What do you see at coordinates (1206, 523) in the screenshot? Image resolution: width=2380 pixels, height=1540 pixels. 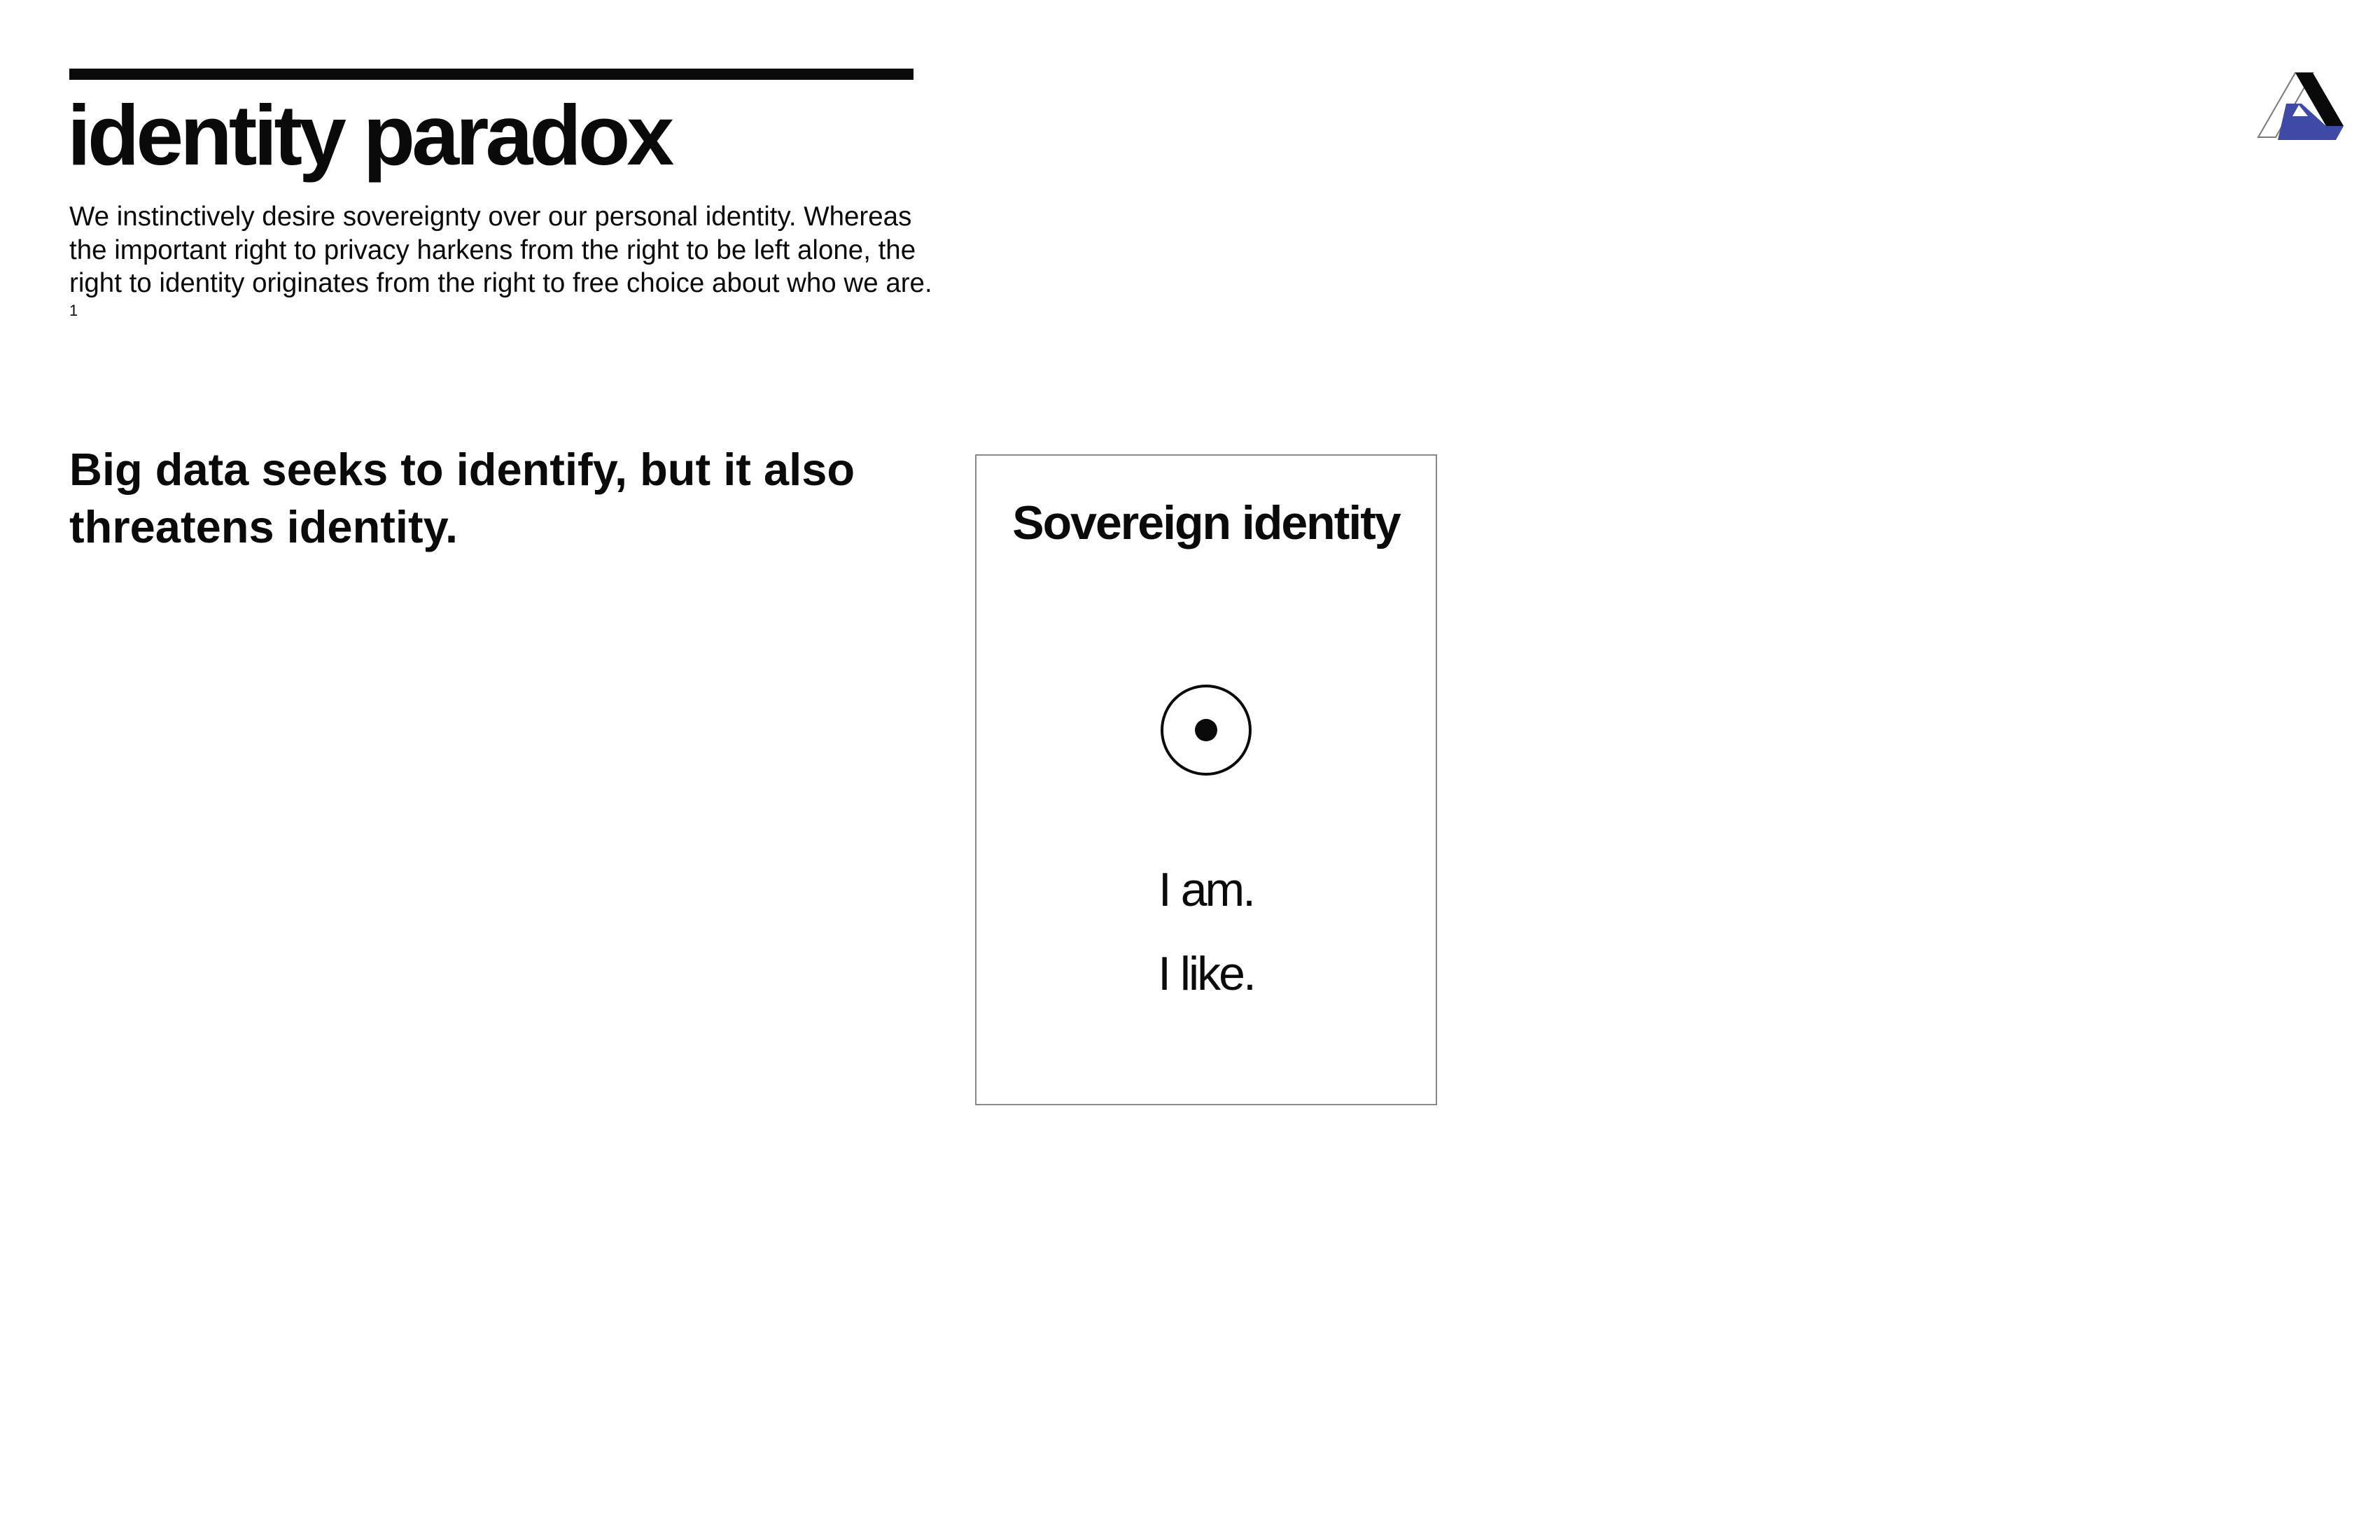 I see `card-title: Sovereign identity` at bounding box center [1206, 523].